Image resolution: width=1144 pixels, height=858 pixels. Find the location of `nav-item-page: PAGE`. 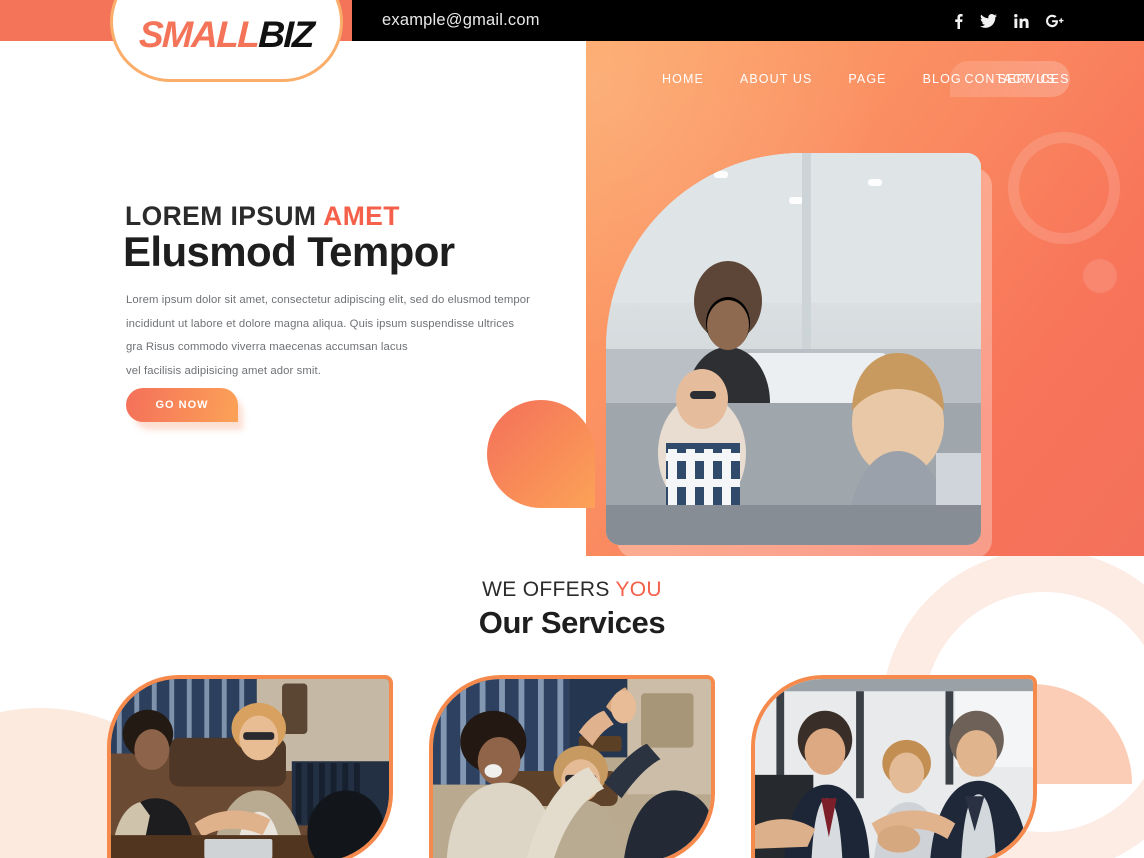

nav-item-page: PAGE is located at coordinates (867, 79).